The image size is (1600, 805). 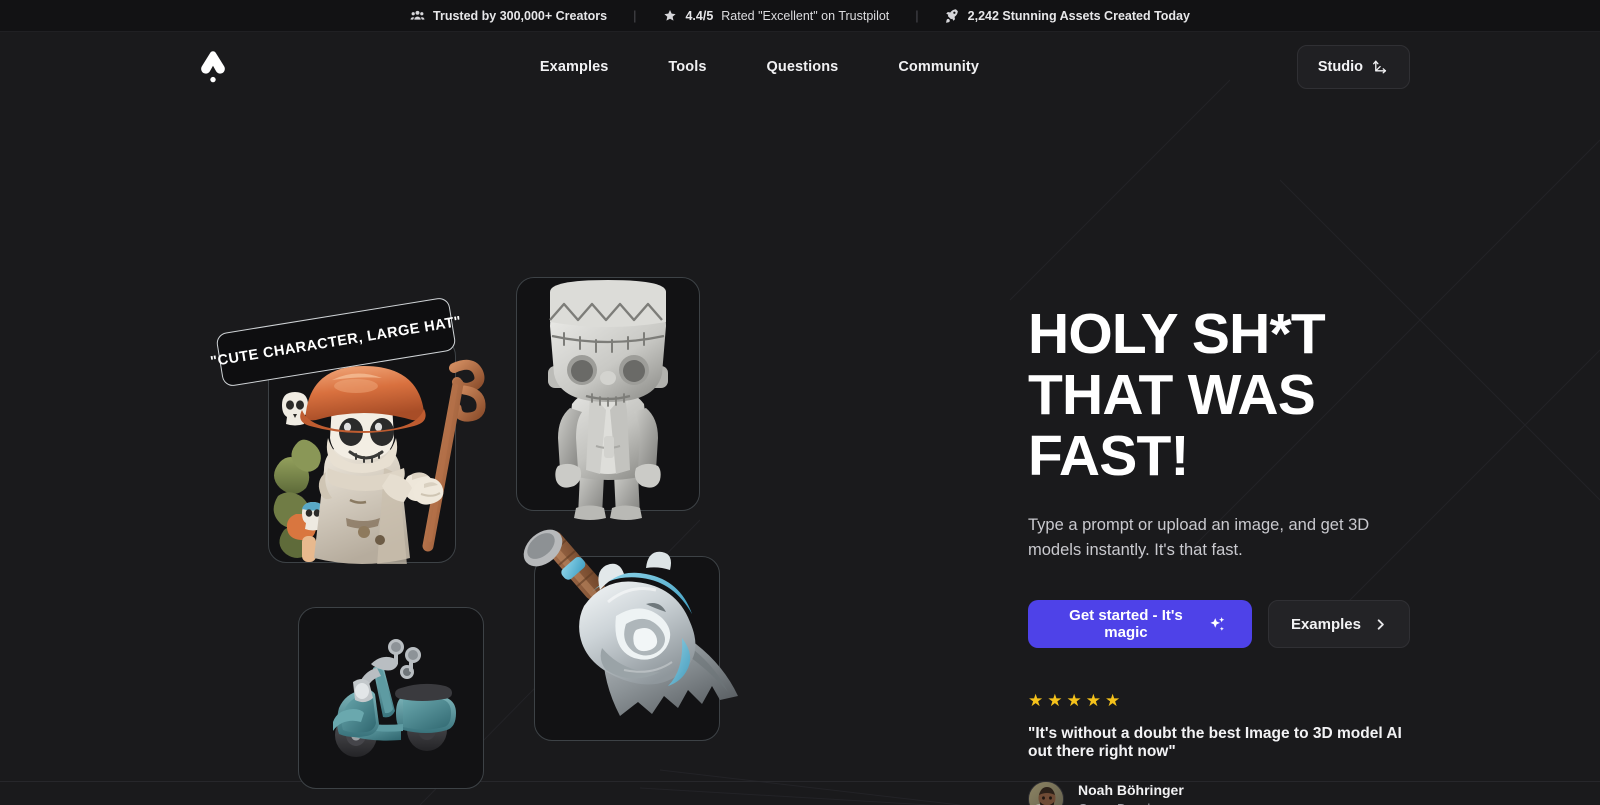 I want to click on announcement-text-creators: Trusted by 300,000+ Creators, so click(x=520, y=15).